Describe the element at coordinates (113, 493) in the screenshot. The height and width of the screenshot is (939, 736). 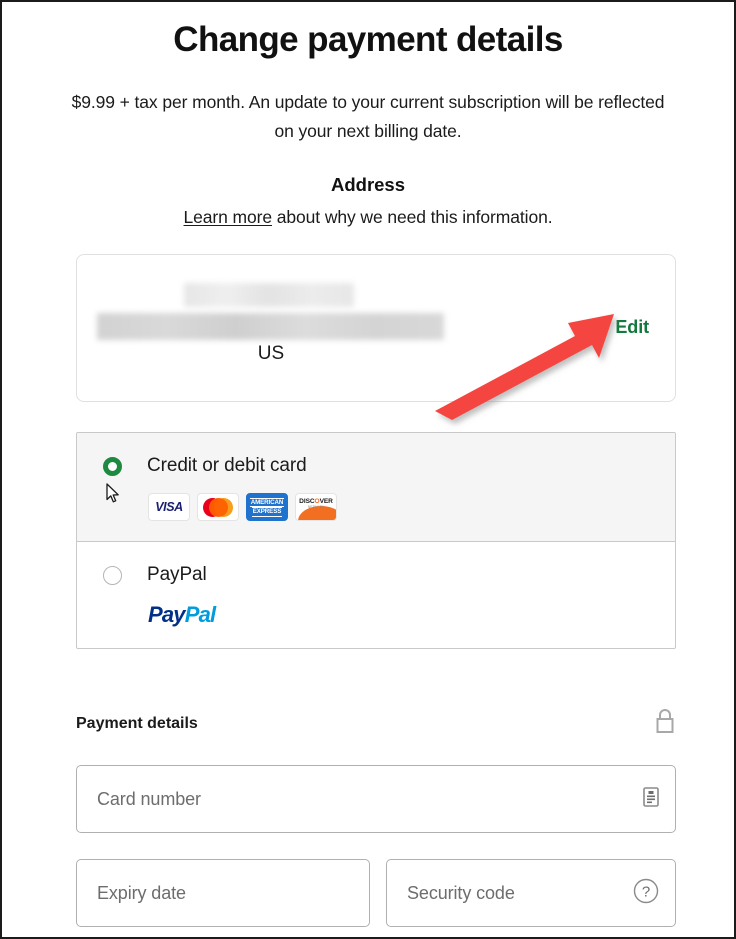
I see `mouse-cursor` at that location.